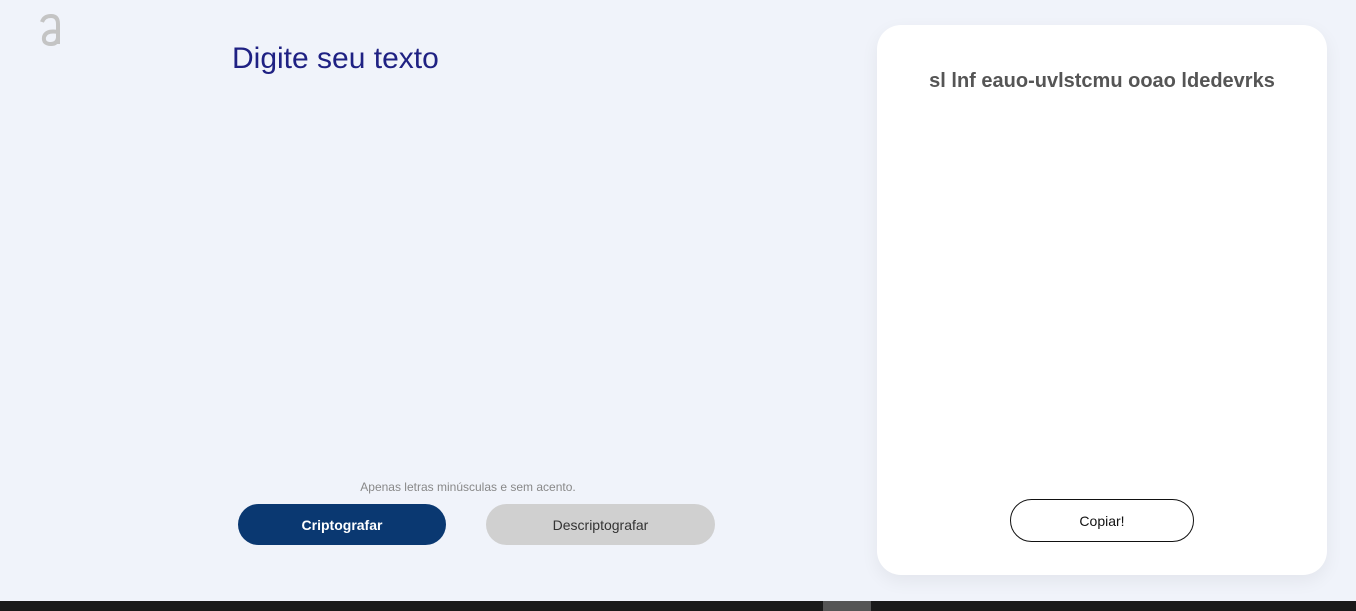 The height and width of the screenshot is (611, 1356). What do you see at coordinates (600, 524) in the screenshot?
I see `decrypt-button: Descriptografar` at bounding box center [600, 524].